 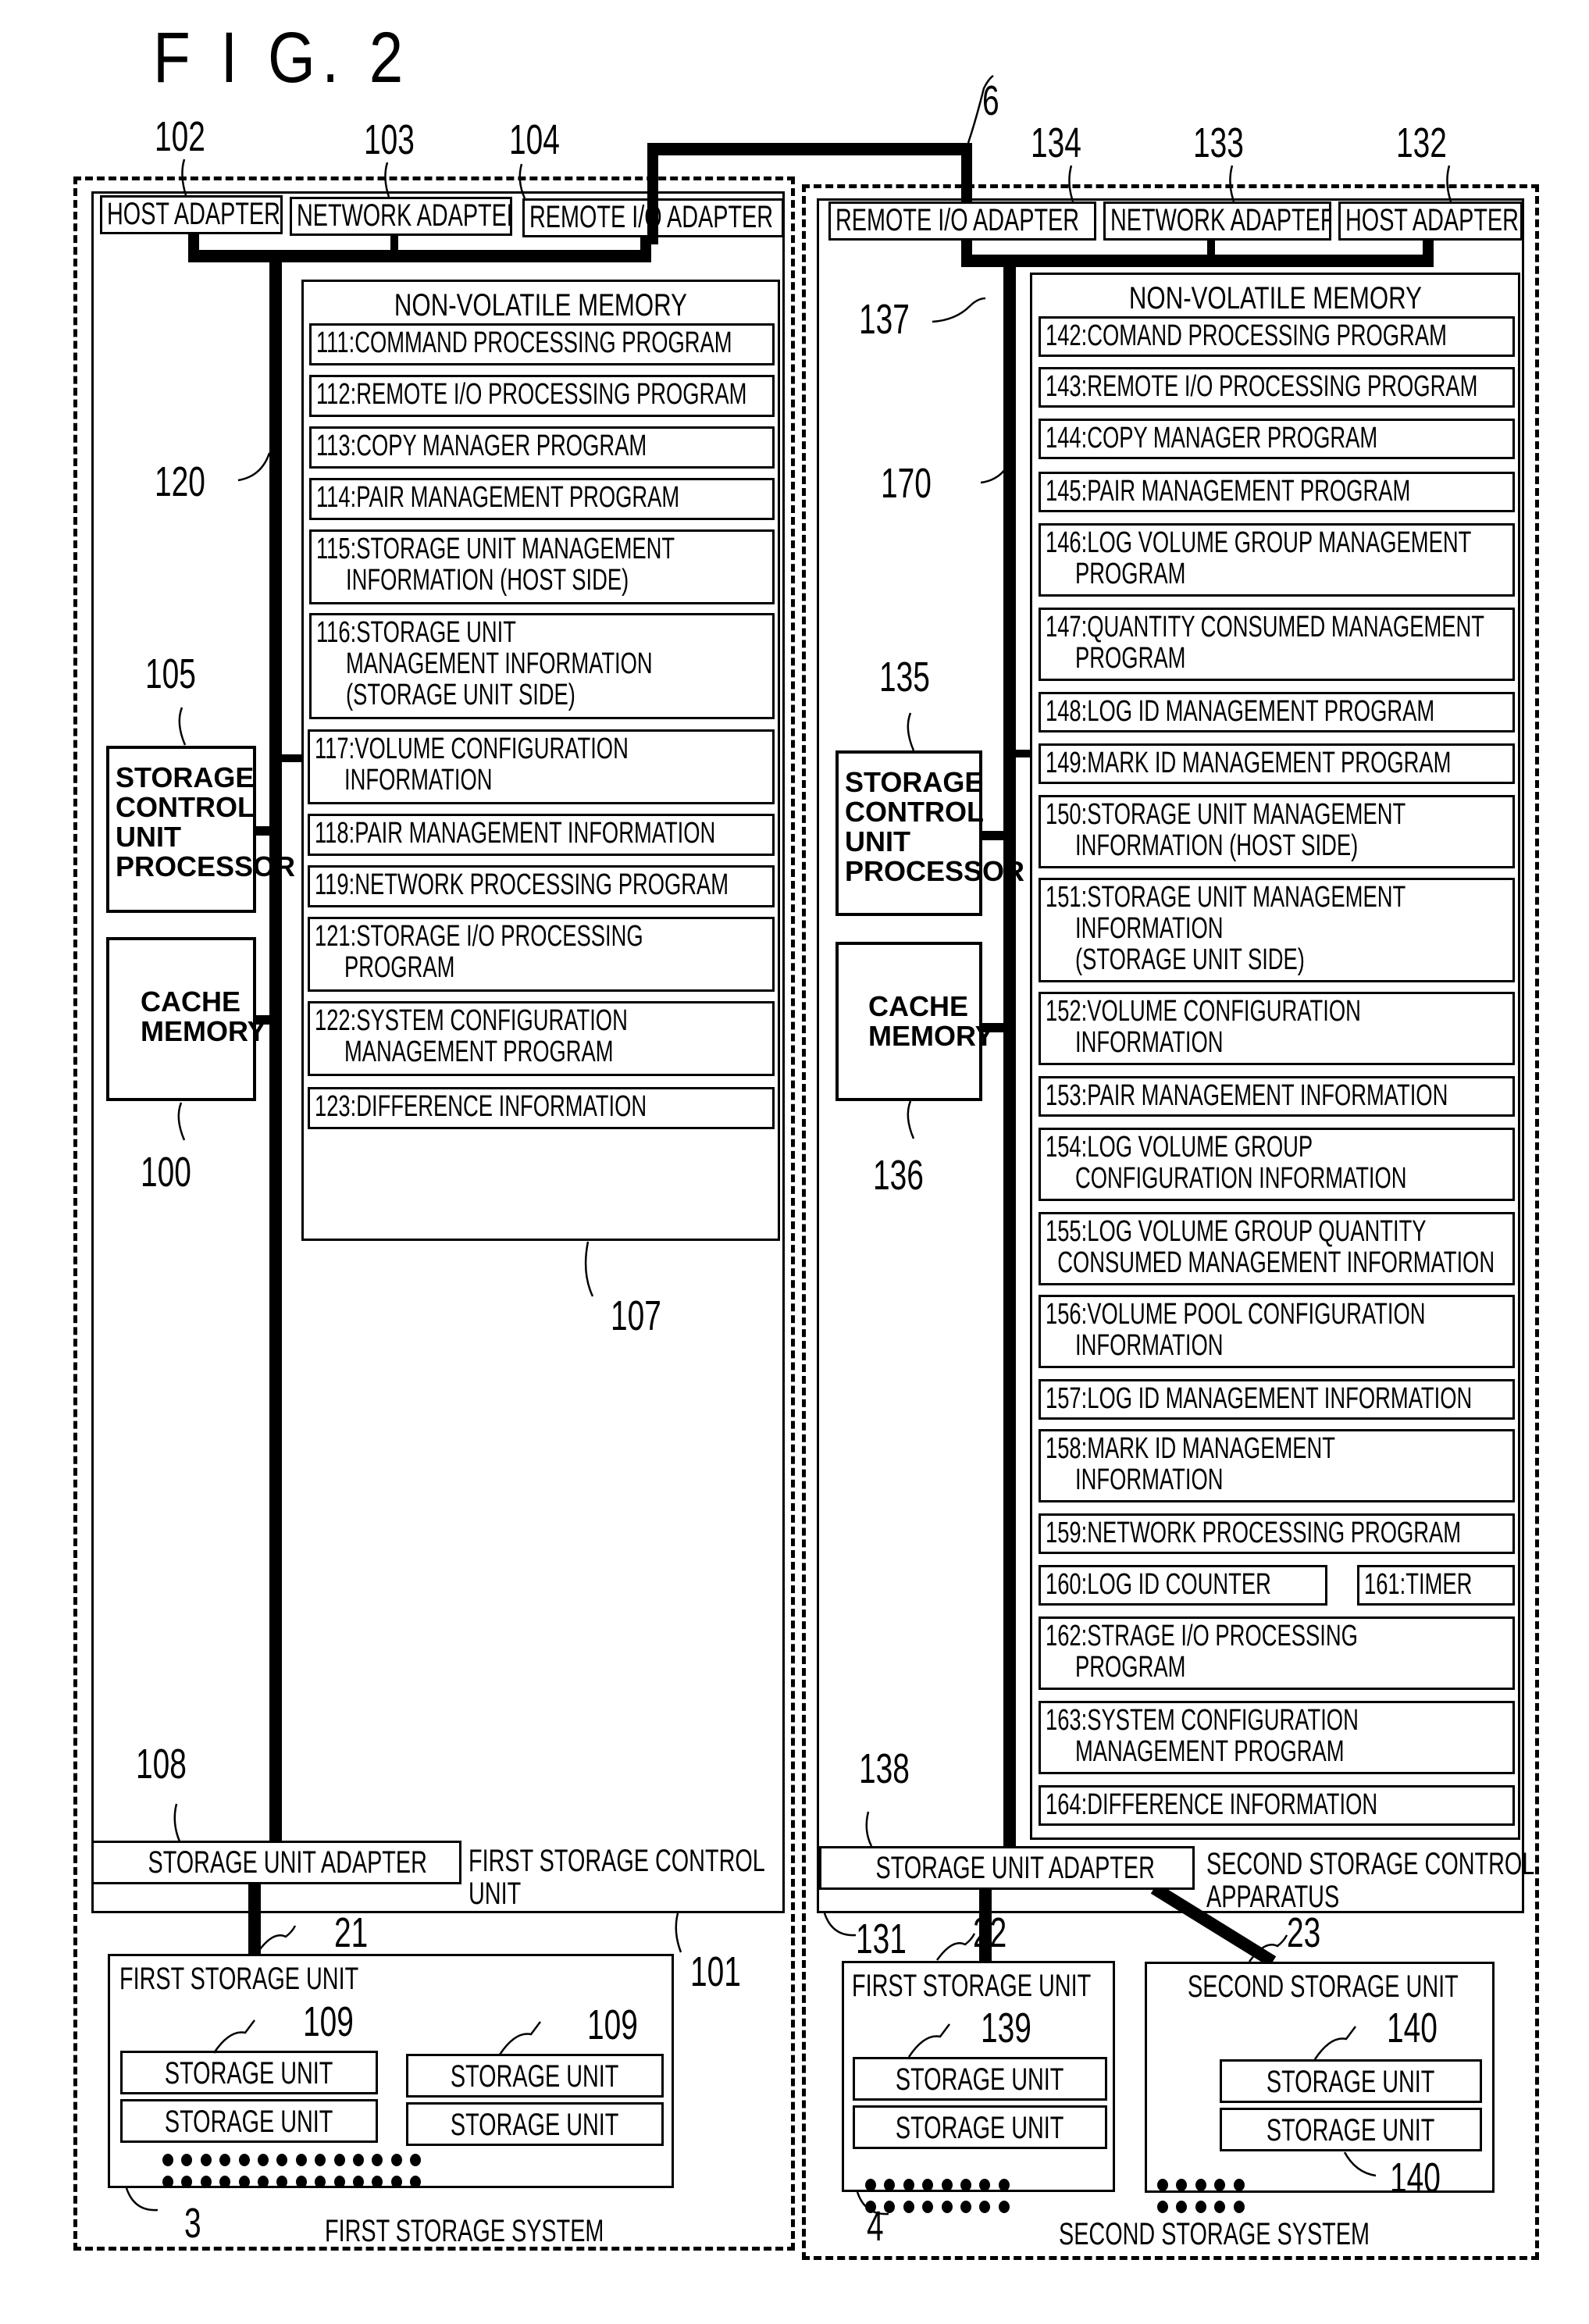 What do you see at coordinates (1277, 1805) in the screenshot?
I see `nvm-item: 164:DIFFERENCE INFORMATION` at bounding box center [1277, 1805].